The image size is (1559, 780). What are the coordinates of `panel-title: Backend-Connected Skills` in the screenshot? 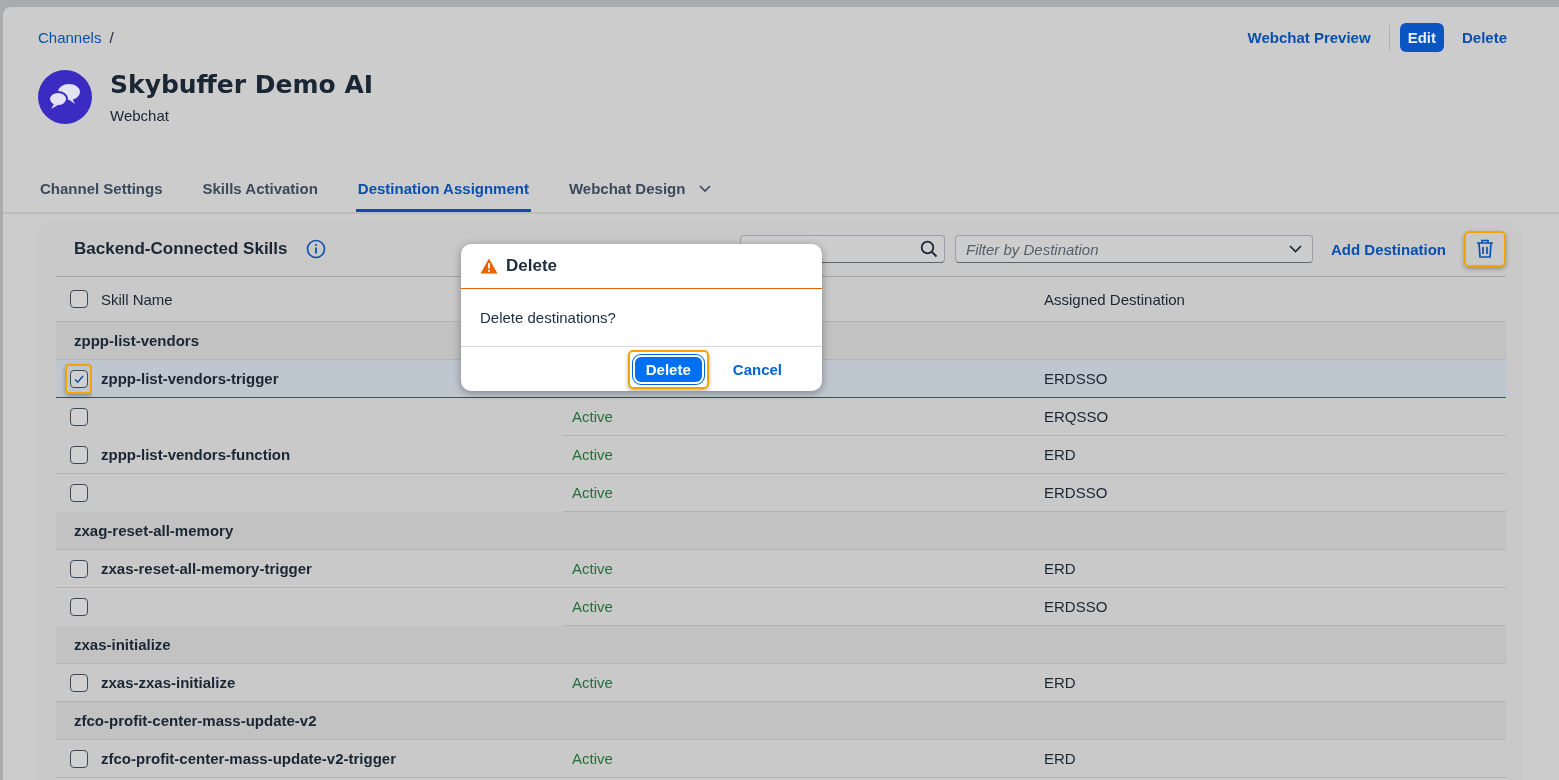 It's located at (181, 249).